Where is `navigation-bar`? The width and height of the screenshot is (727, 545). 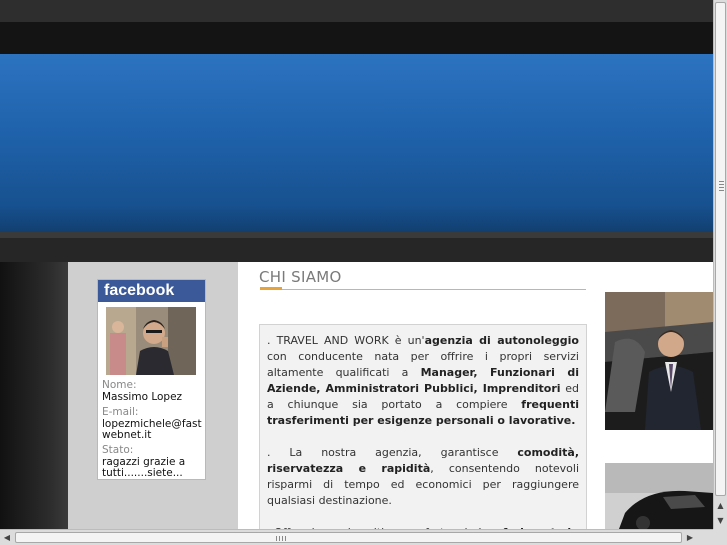
navigation-bar is located at coordinates (356, 38).